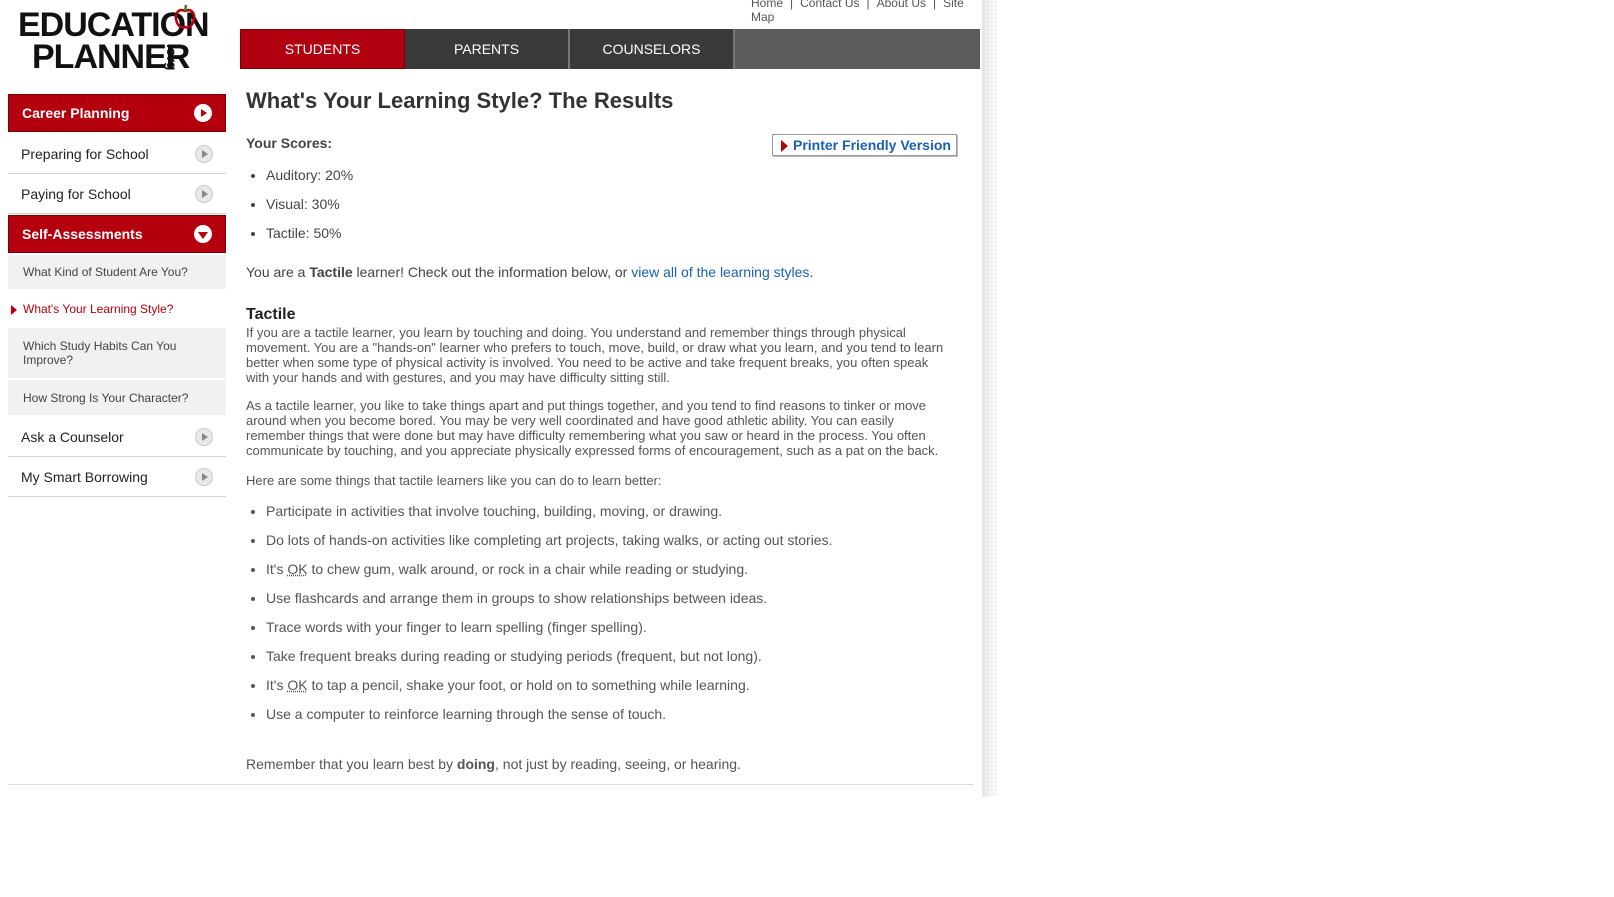 The height and width of the screenshot is (897, 1614). What do you see at coordinates (294, 175) in the screenshot?
I see `score-label: Auditory:` at bounding box center [294, 175].